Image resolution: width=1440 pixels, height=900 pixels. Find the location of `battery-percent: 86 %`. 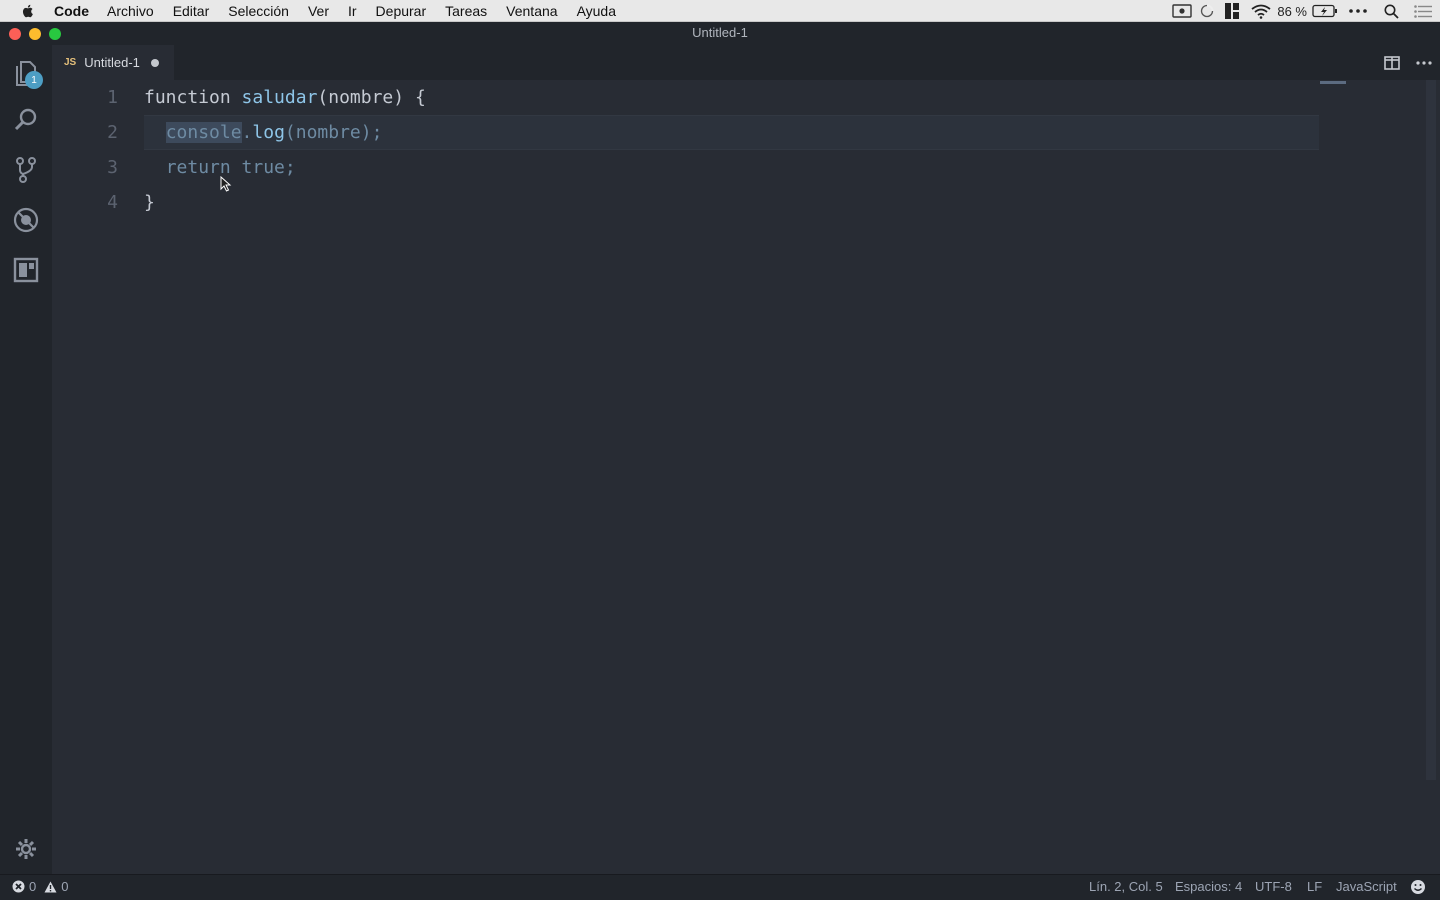

battery-percent: 86 % is located at coordinates (1293, 11).